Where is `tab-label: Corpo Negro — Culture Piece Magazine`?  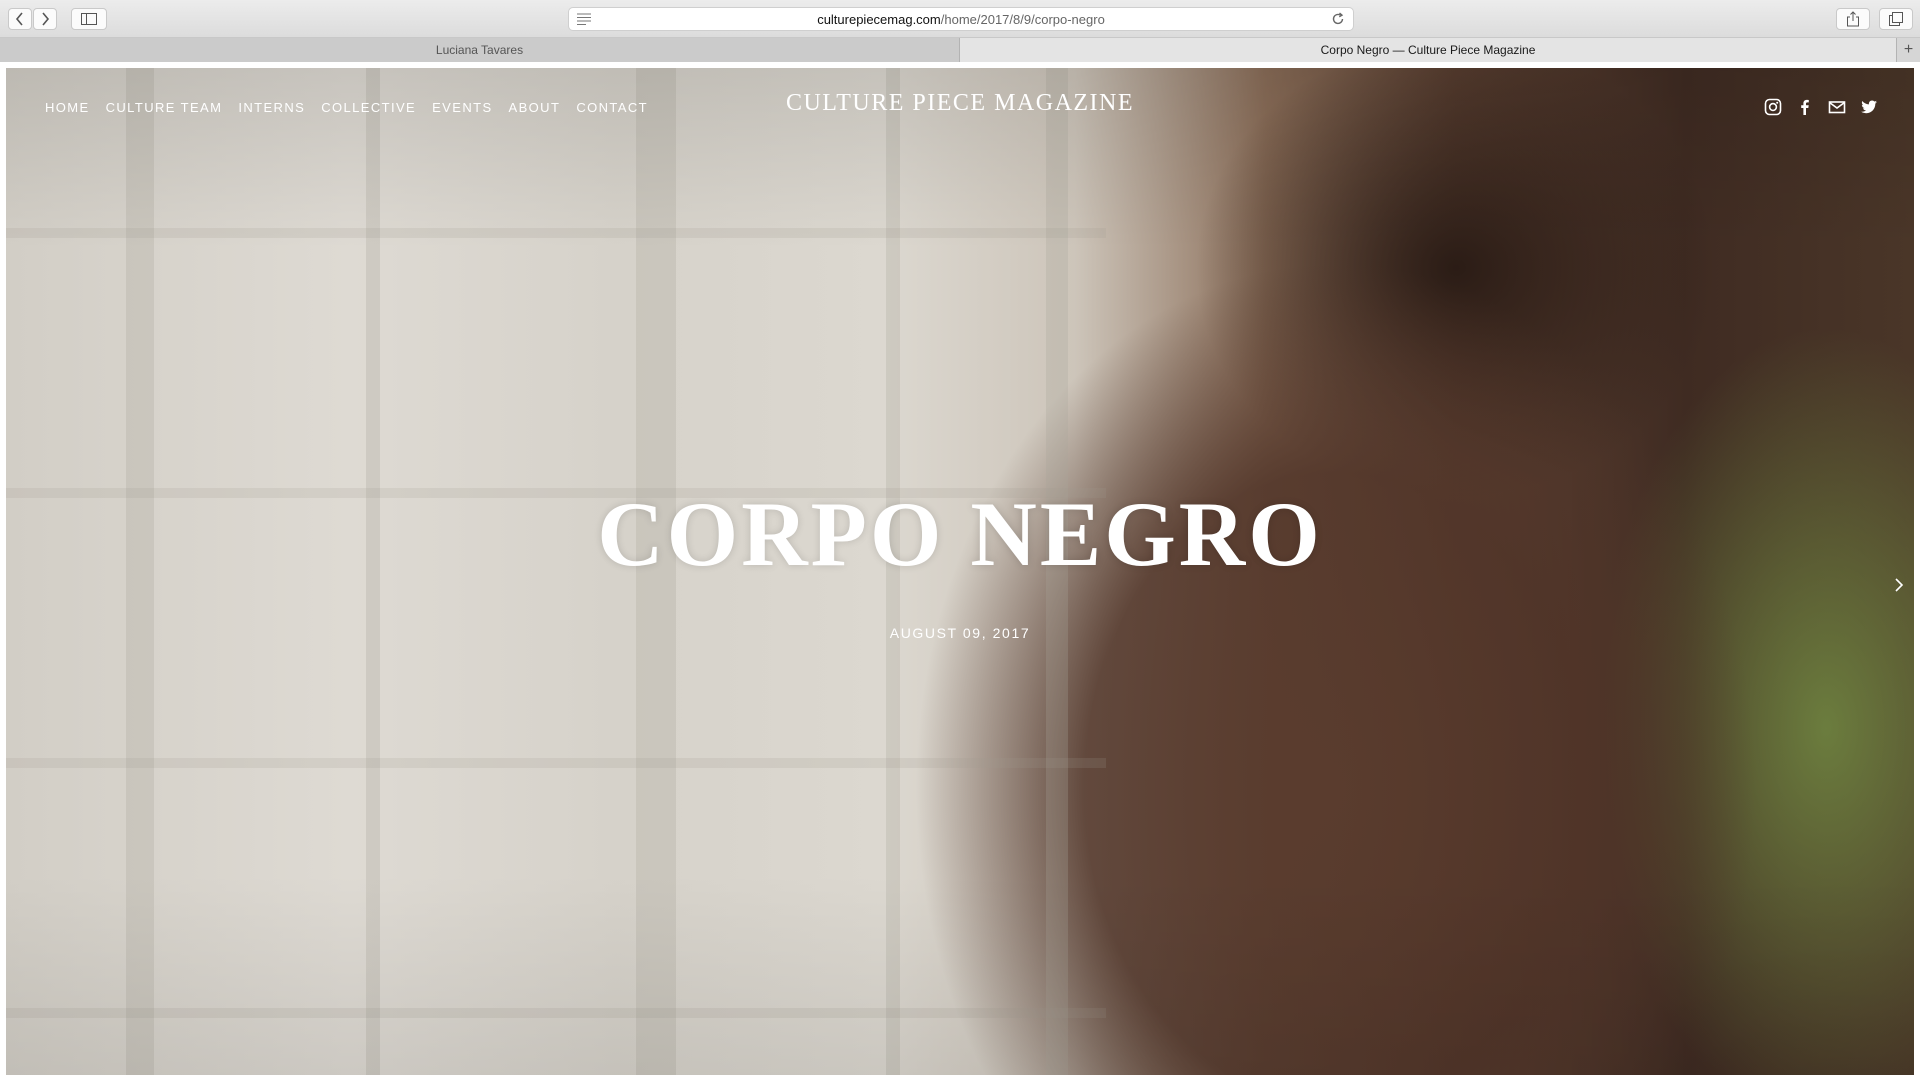
tab-label: Corpo Negro — Culture Piece Magazine is located at coordinates (1428, 50).